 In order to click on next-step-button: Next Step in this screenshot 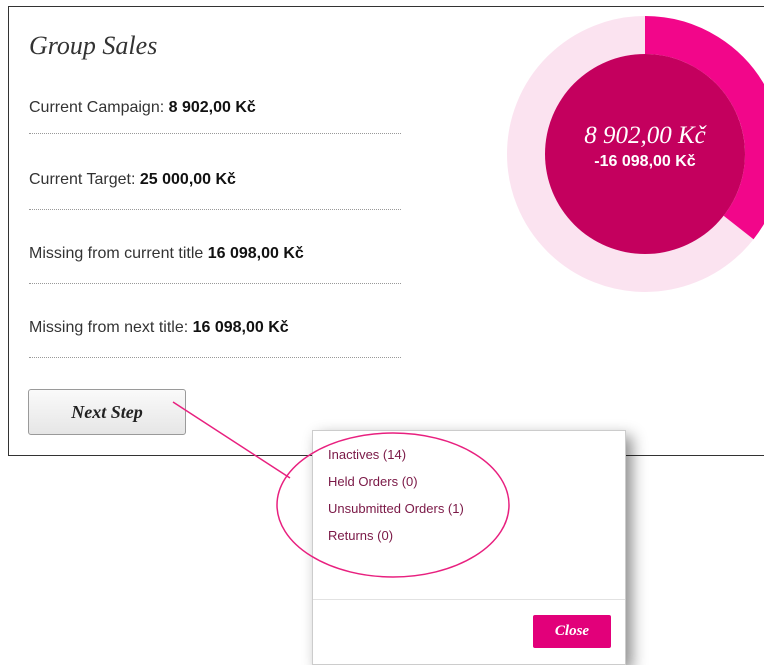, I will do `click(107, 412)`.